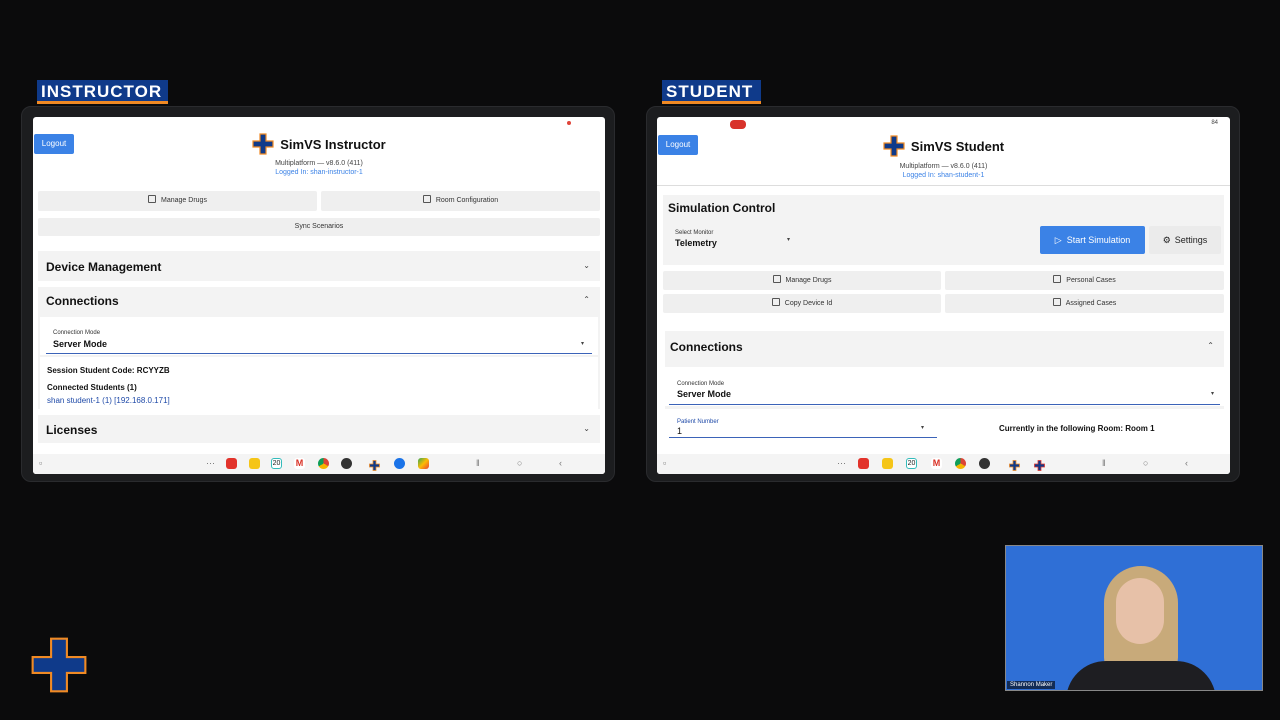 This screenshot has width=1280, height=720. What do you see at coordinates (1058, 240) in the screenshot?
I see `play-icon: ▷` at bounding box center [1058, 240].